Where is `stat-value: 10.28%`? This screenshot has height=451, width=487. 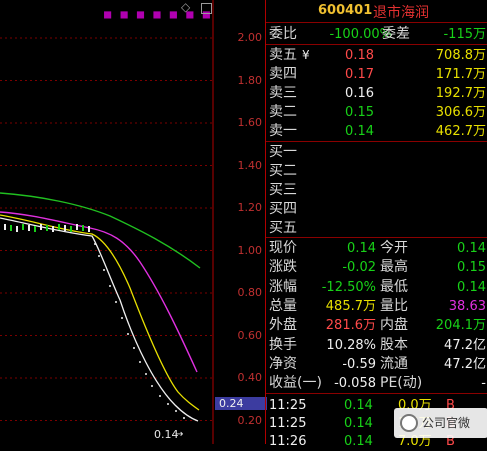
stat-value: 10.28% is located at coordinates (351, 345).